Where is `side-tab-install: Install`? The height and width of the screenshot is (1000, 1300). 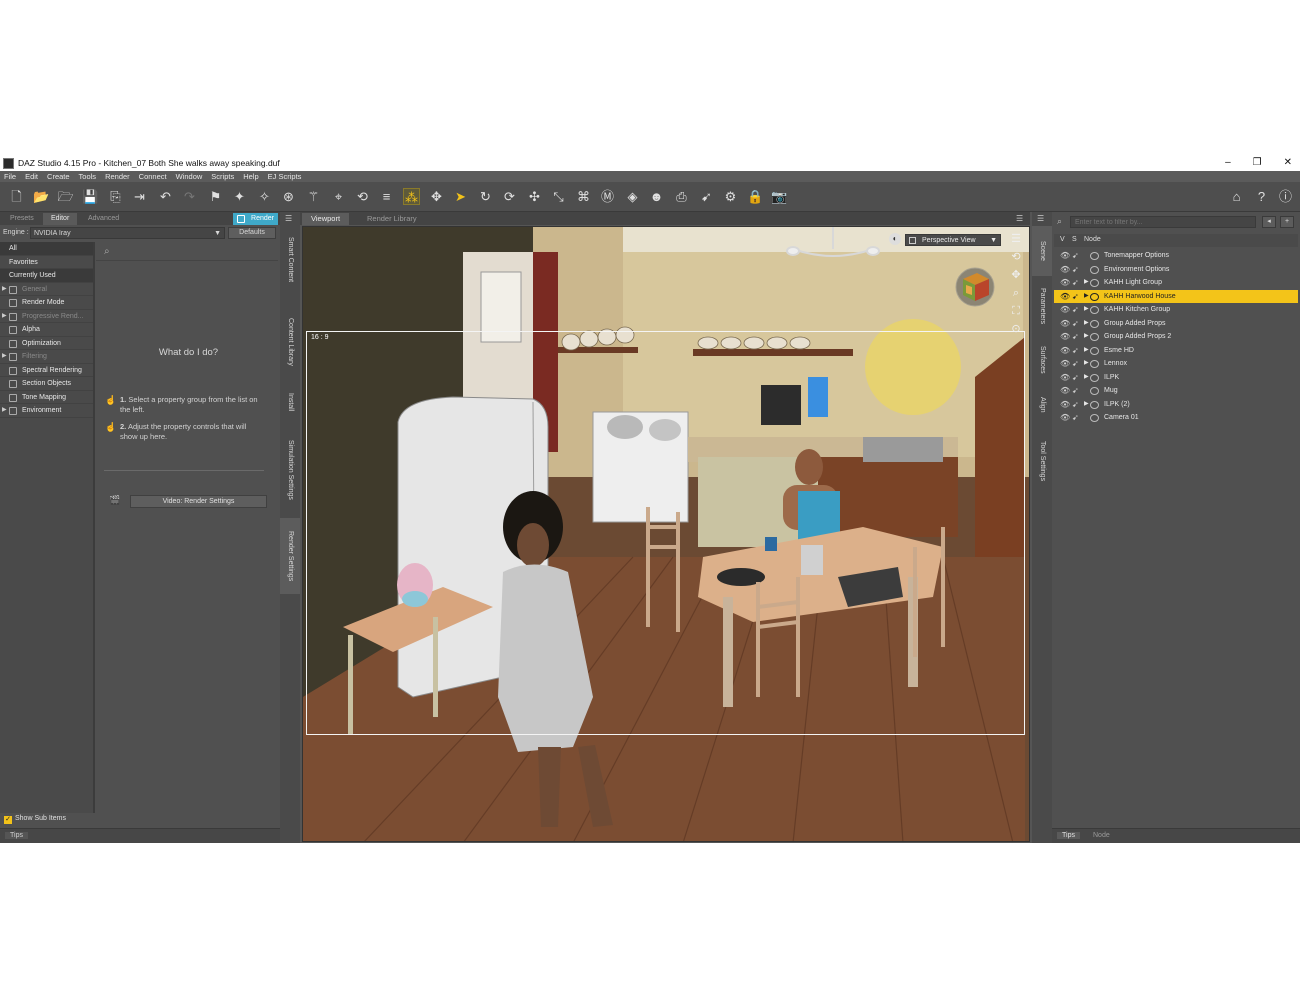 side-tab-install: Install is located at coordinates (290, 402).